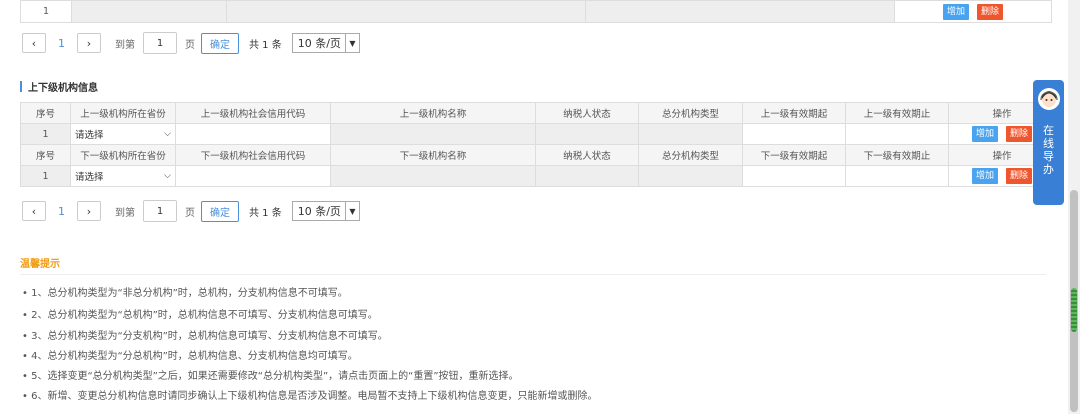  What do you see at coordinates (1048, 99) in the screenshot?
I see `customer-service-icon` at bounding box center [1048, 99].